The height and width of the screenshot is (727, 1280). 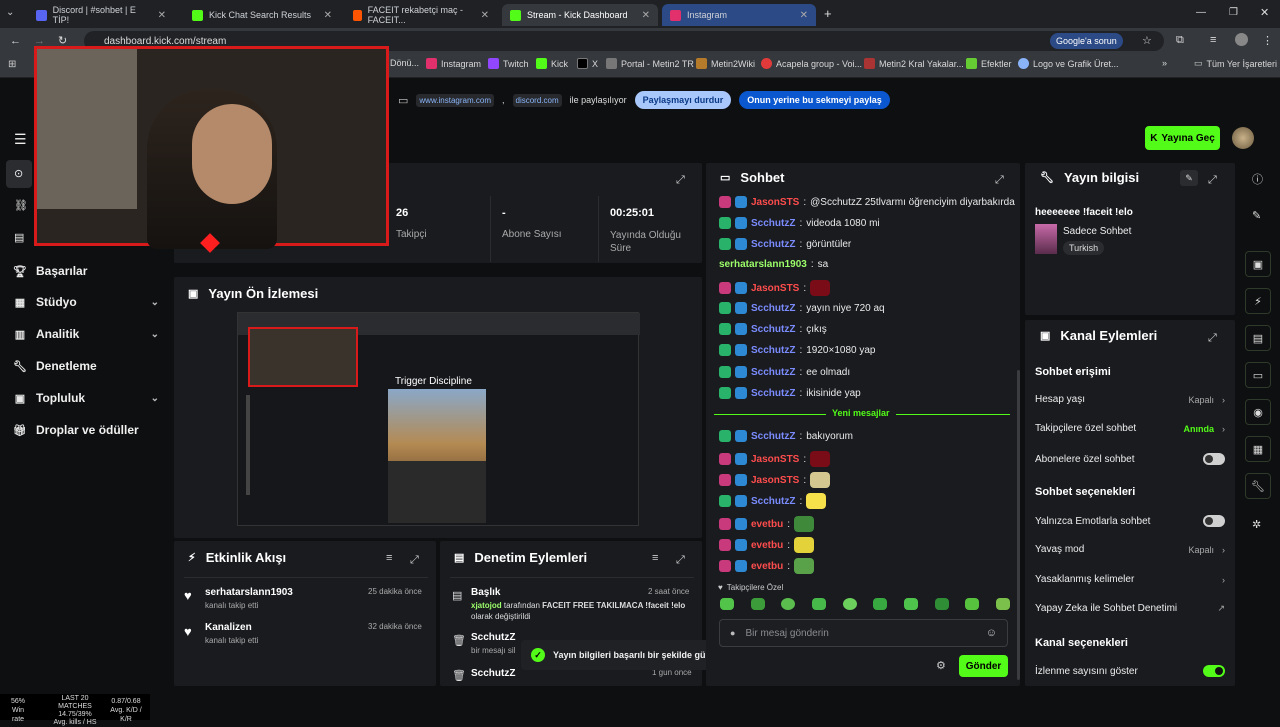 What do you see at coordinates (1130, 428) in the screenshot?
I see `followers-only-setting: Takipçilere özel sohbet Anında ›` at bounding box center [1130, 428].